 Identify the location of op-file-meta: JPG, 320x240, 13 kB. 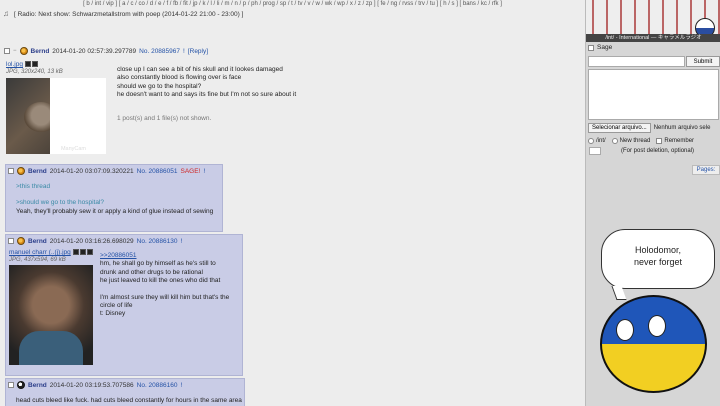
(34, 72).